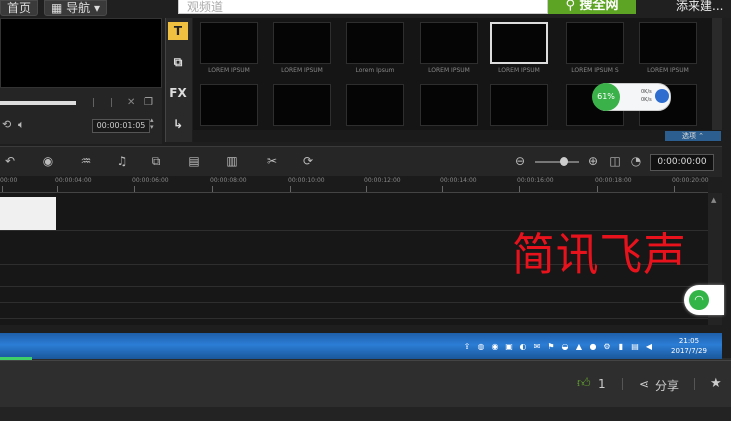 This screenshot has width=731, height=421. Describe the element at coordinates (457, 136) in the screenshot. I see `library-footer` at that location.